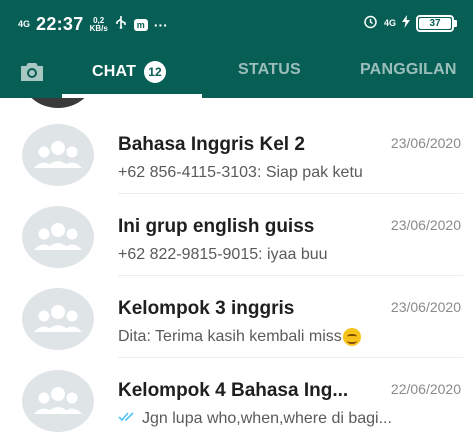  What do you see at coordinates (58, 103) in the screenshot?
I see `avatar` at bounding box center [58, 103].